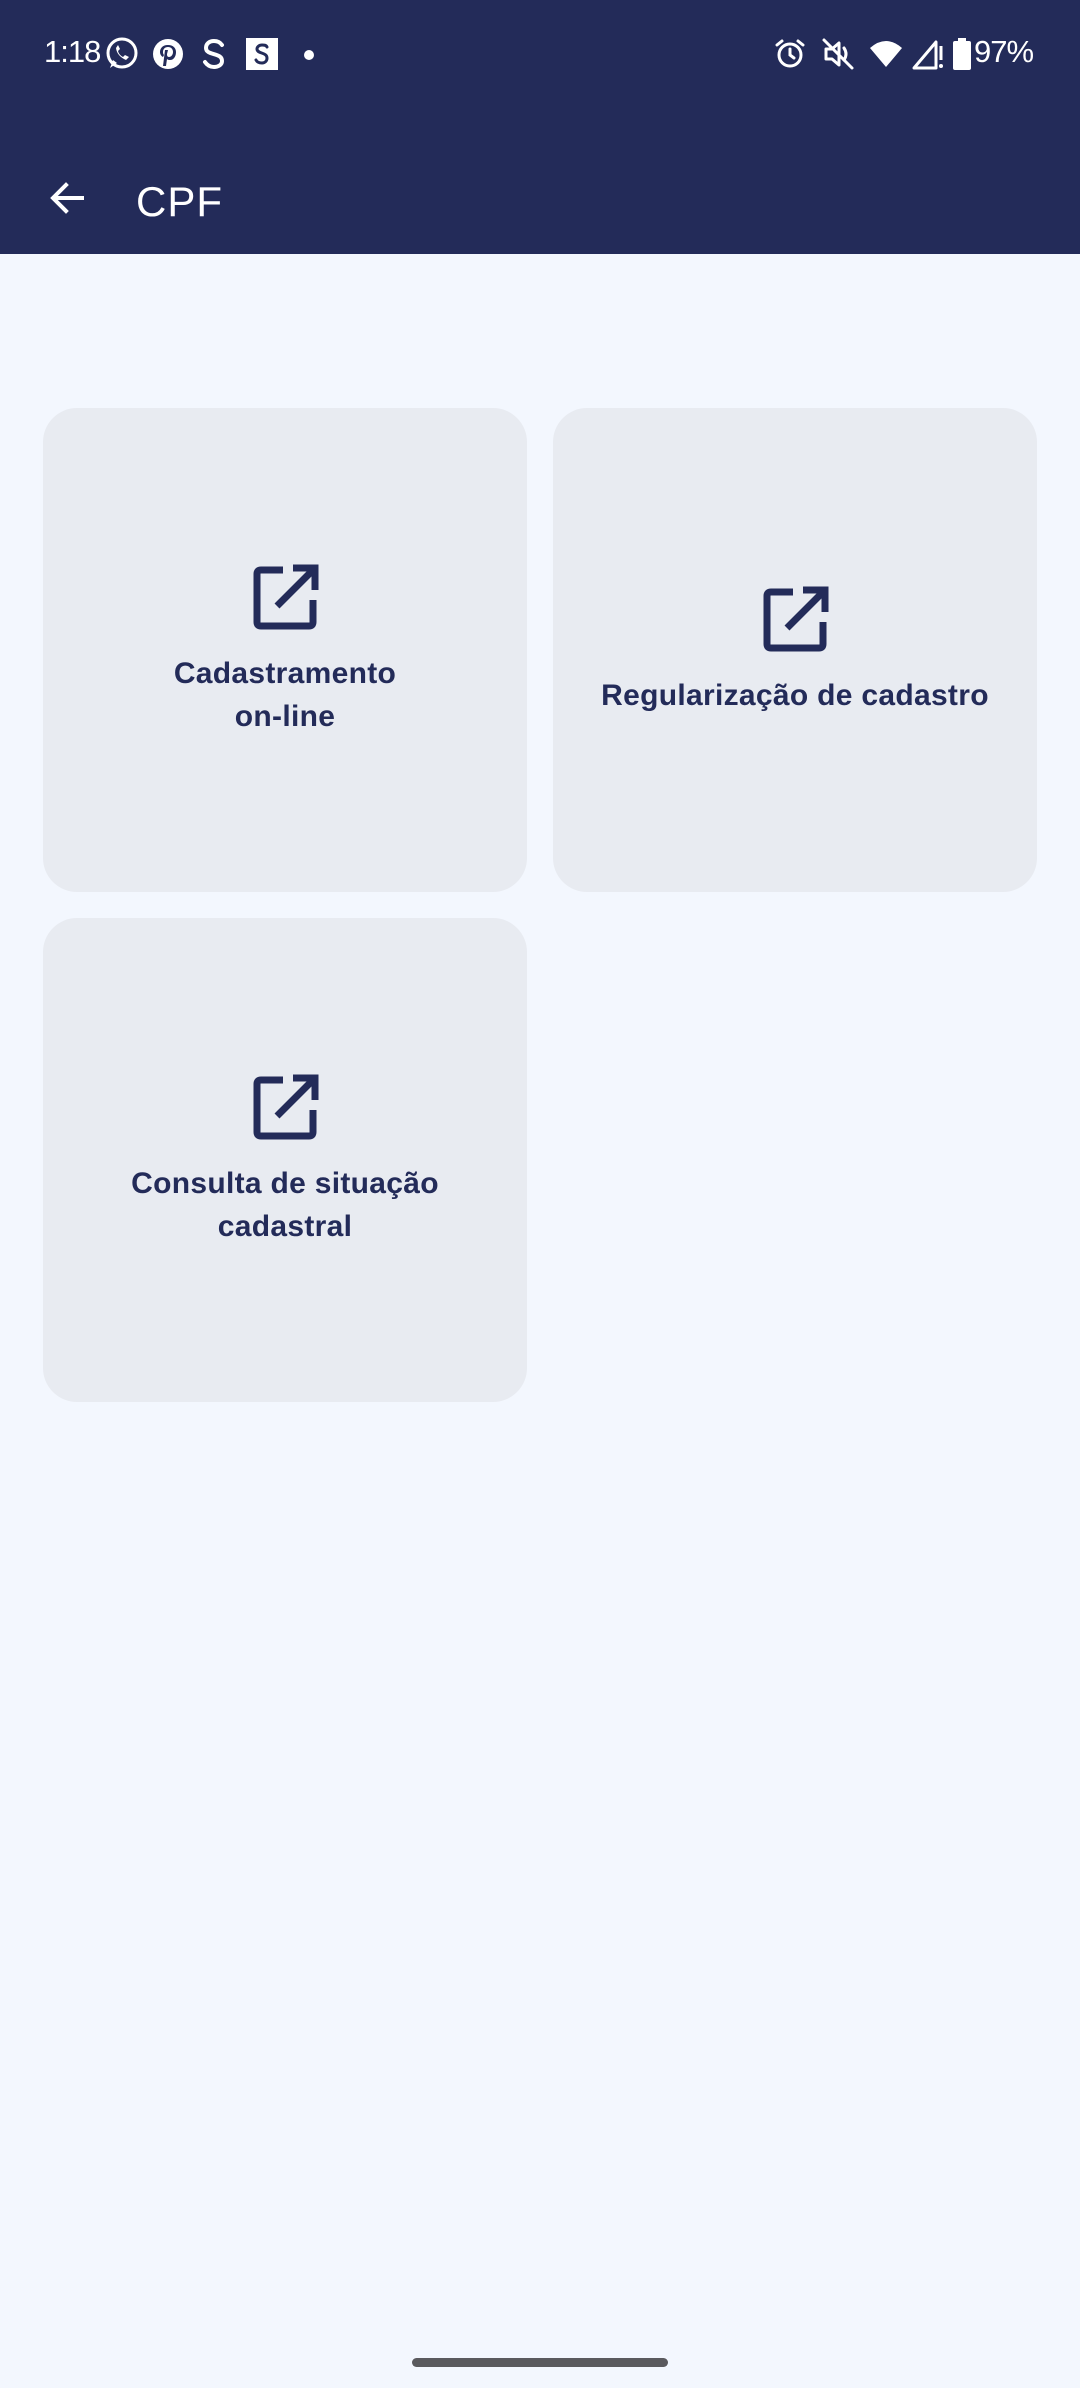  I want to click on status-time: 1:18, so click(72, 51).